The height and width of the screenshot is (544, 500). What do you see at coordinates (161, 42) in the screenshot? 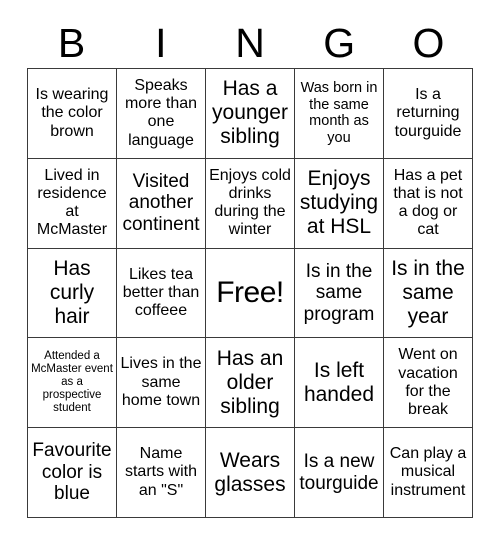
I see `bingo-header-letter-i: I` at bounding box center [161, 42].